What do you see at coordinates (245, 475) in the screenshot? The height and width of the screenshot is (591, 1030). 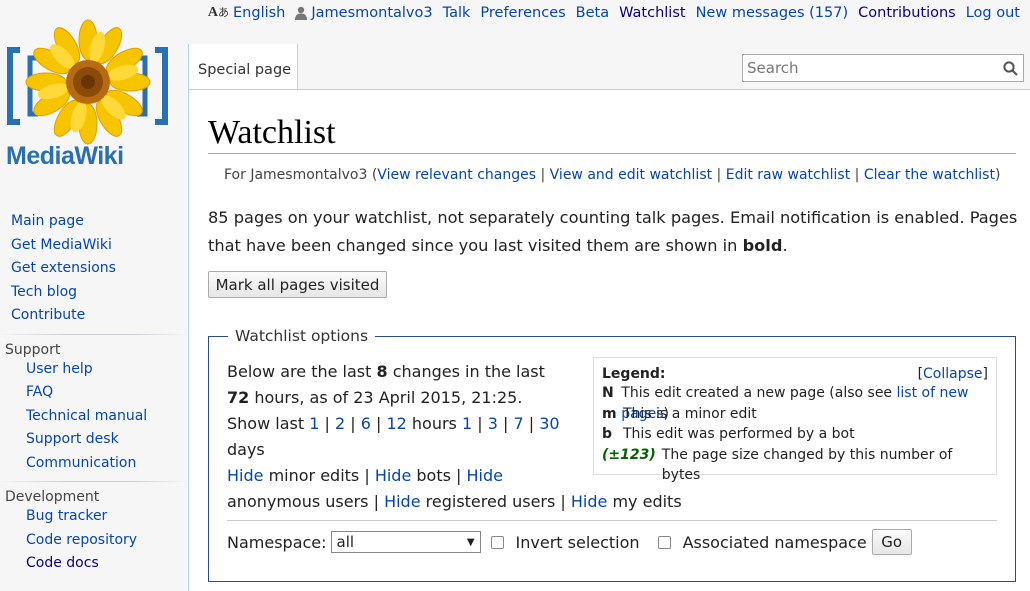 I see `hide-minor-edits-link: Hide` at bounding box center [245, 475].